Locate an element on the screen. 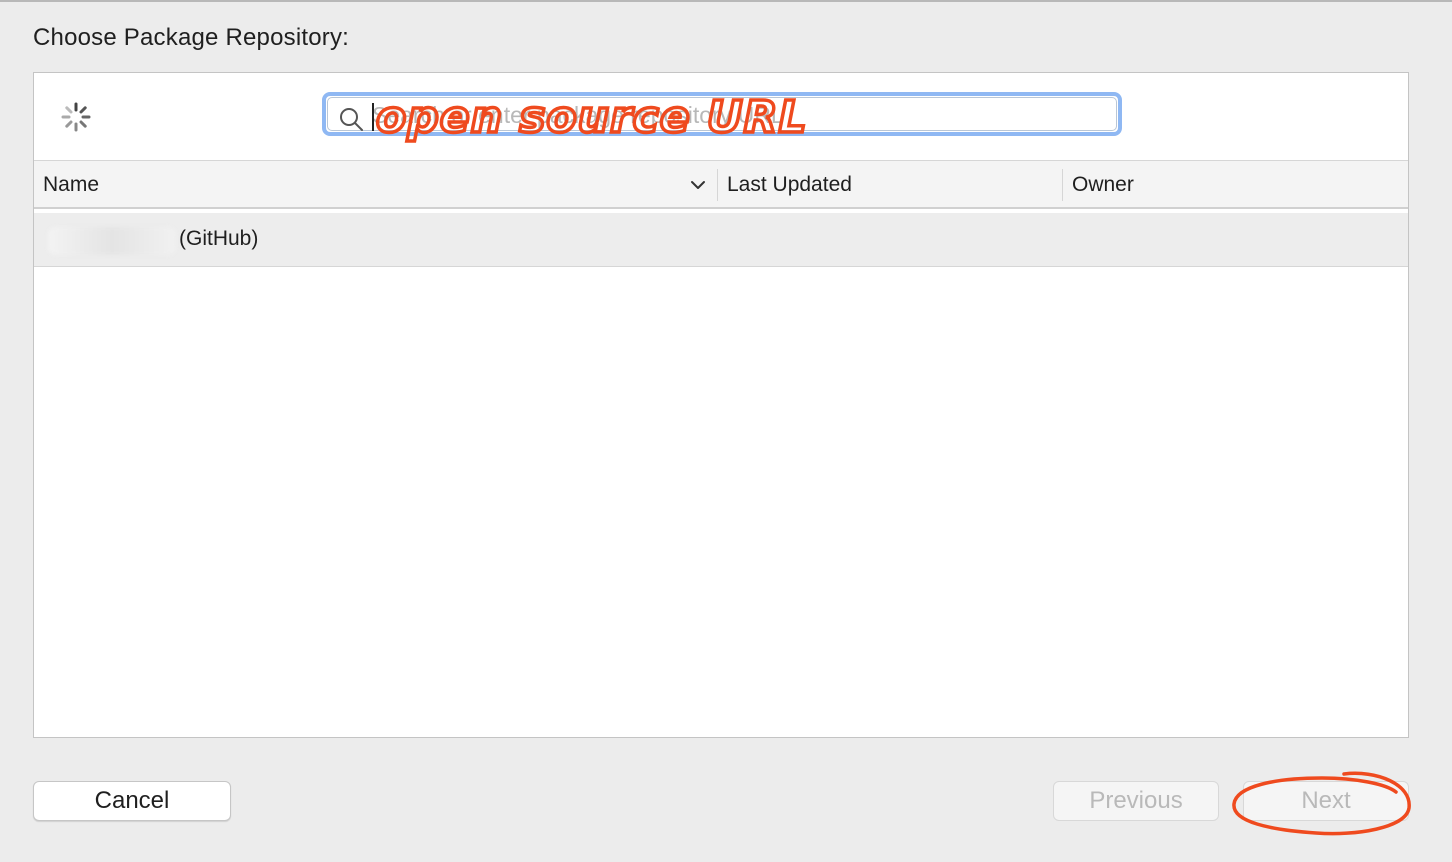  table-header: Name Last Updated Owner is located at coordinates (721, 185).